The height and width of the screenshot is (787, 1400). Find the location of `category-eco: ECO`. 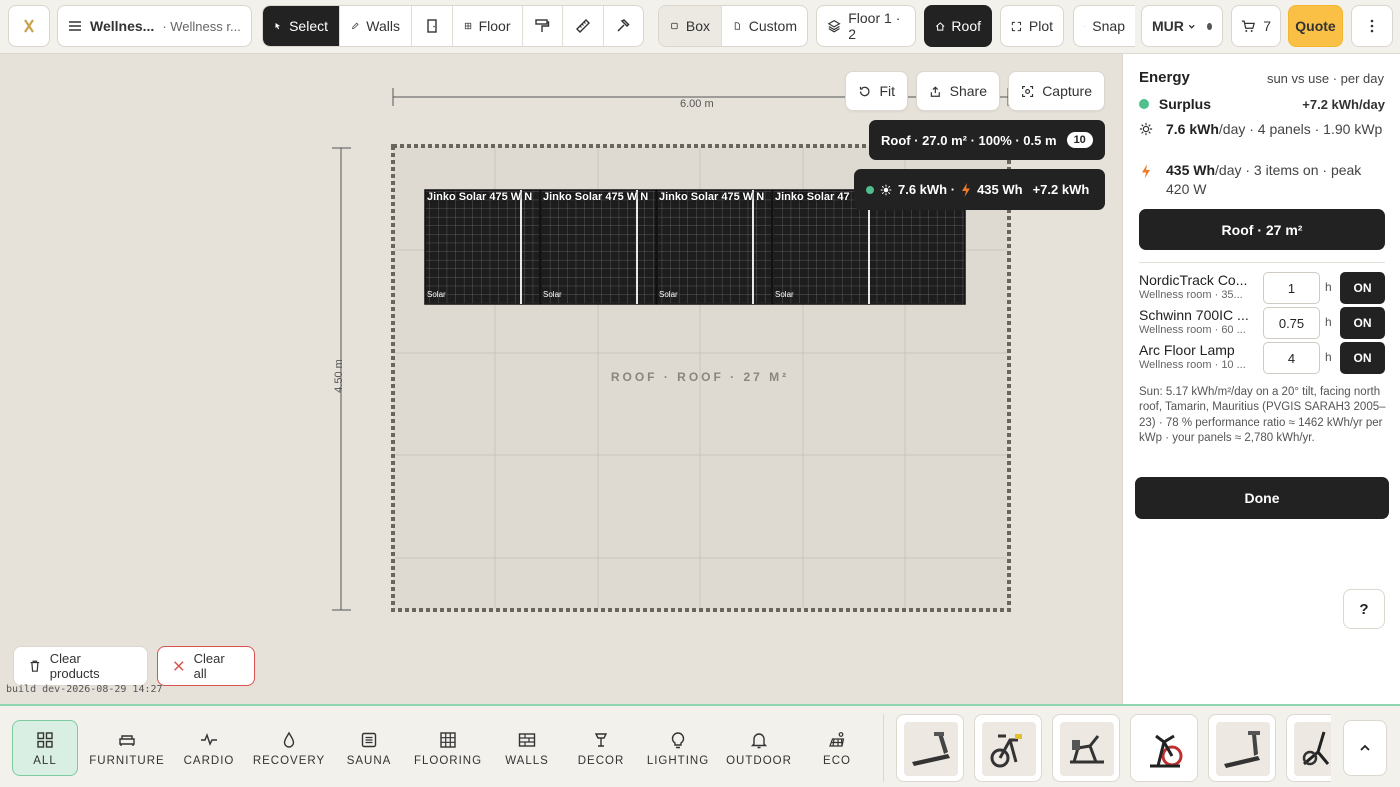

category-eco: ECO is located at coordinates (837, 748).